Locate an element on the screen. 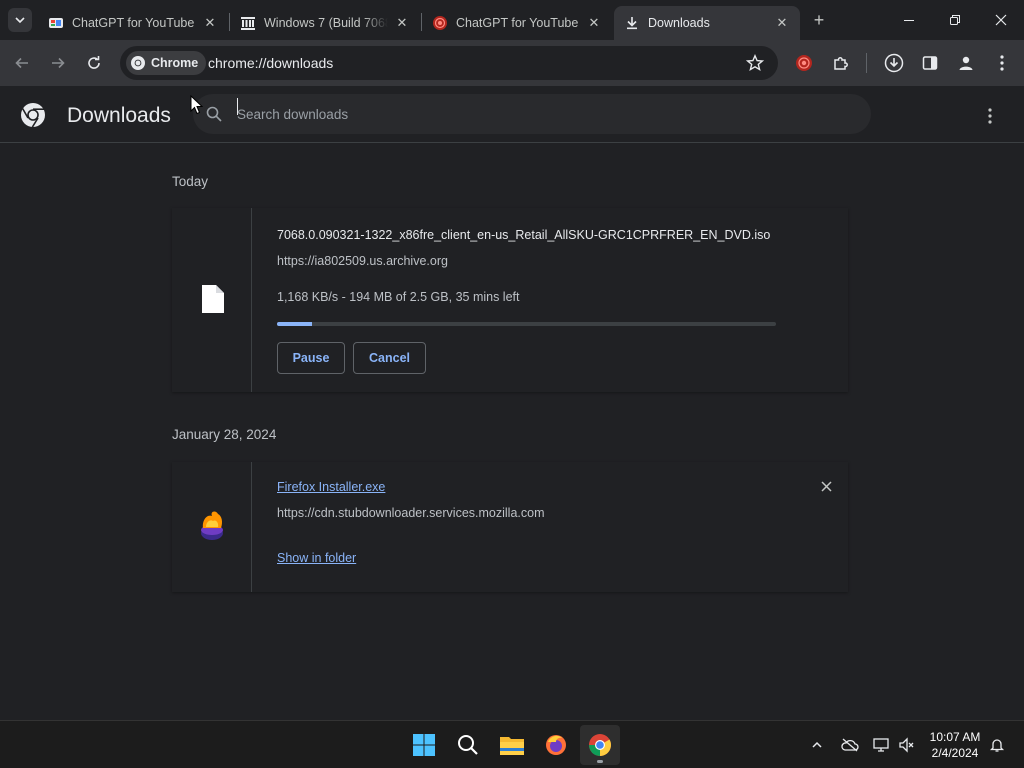 This screenshot has width=1024, height=768. downloads-button is located at coordinates (894, 63).